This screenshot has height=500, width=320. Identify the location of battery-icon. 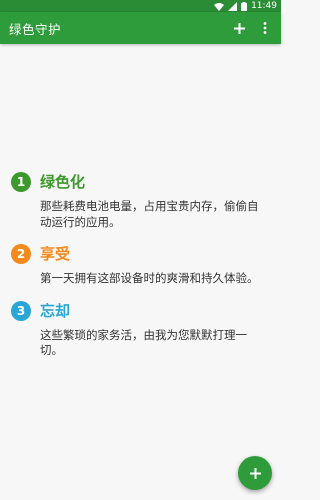
(244, 6).